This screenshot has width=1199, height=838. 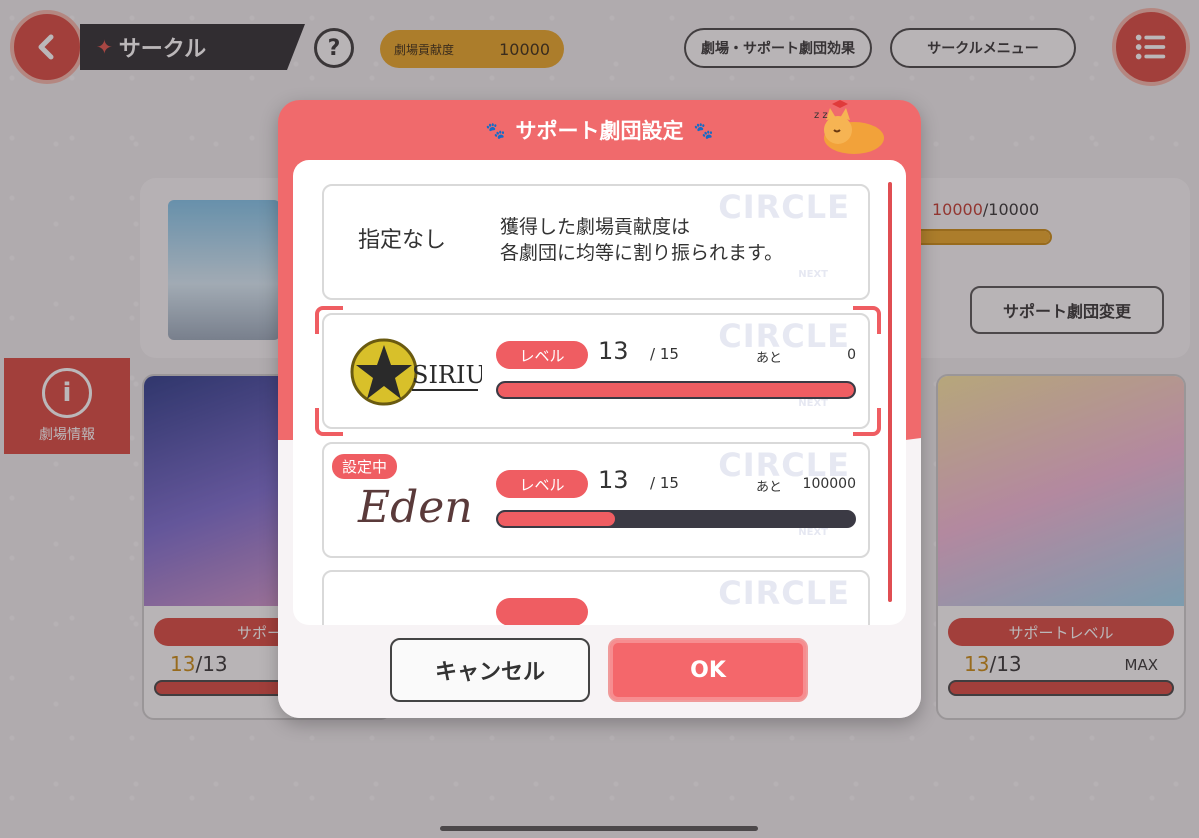 I want to click on sirius-logo-icon: SIRIUS, so click(x=416, y=372).